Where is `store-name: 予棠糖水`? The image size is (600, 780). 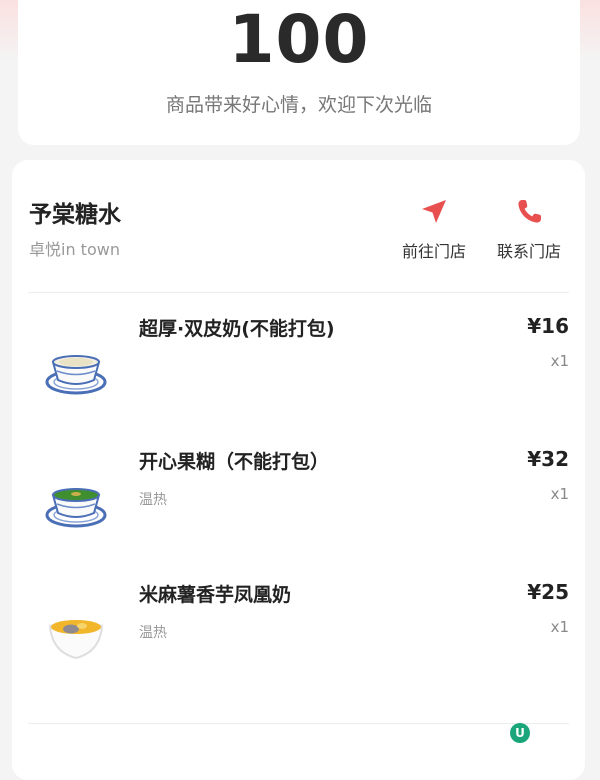 store-name: 予棠糖水 is located at coordinates (75, 215).